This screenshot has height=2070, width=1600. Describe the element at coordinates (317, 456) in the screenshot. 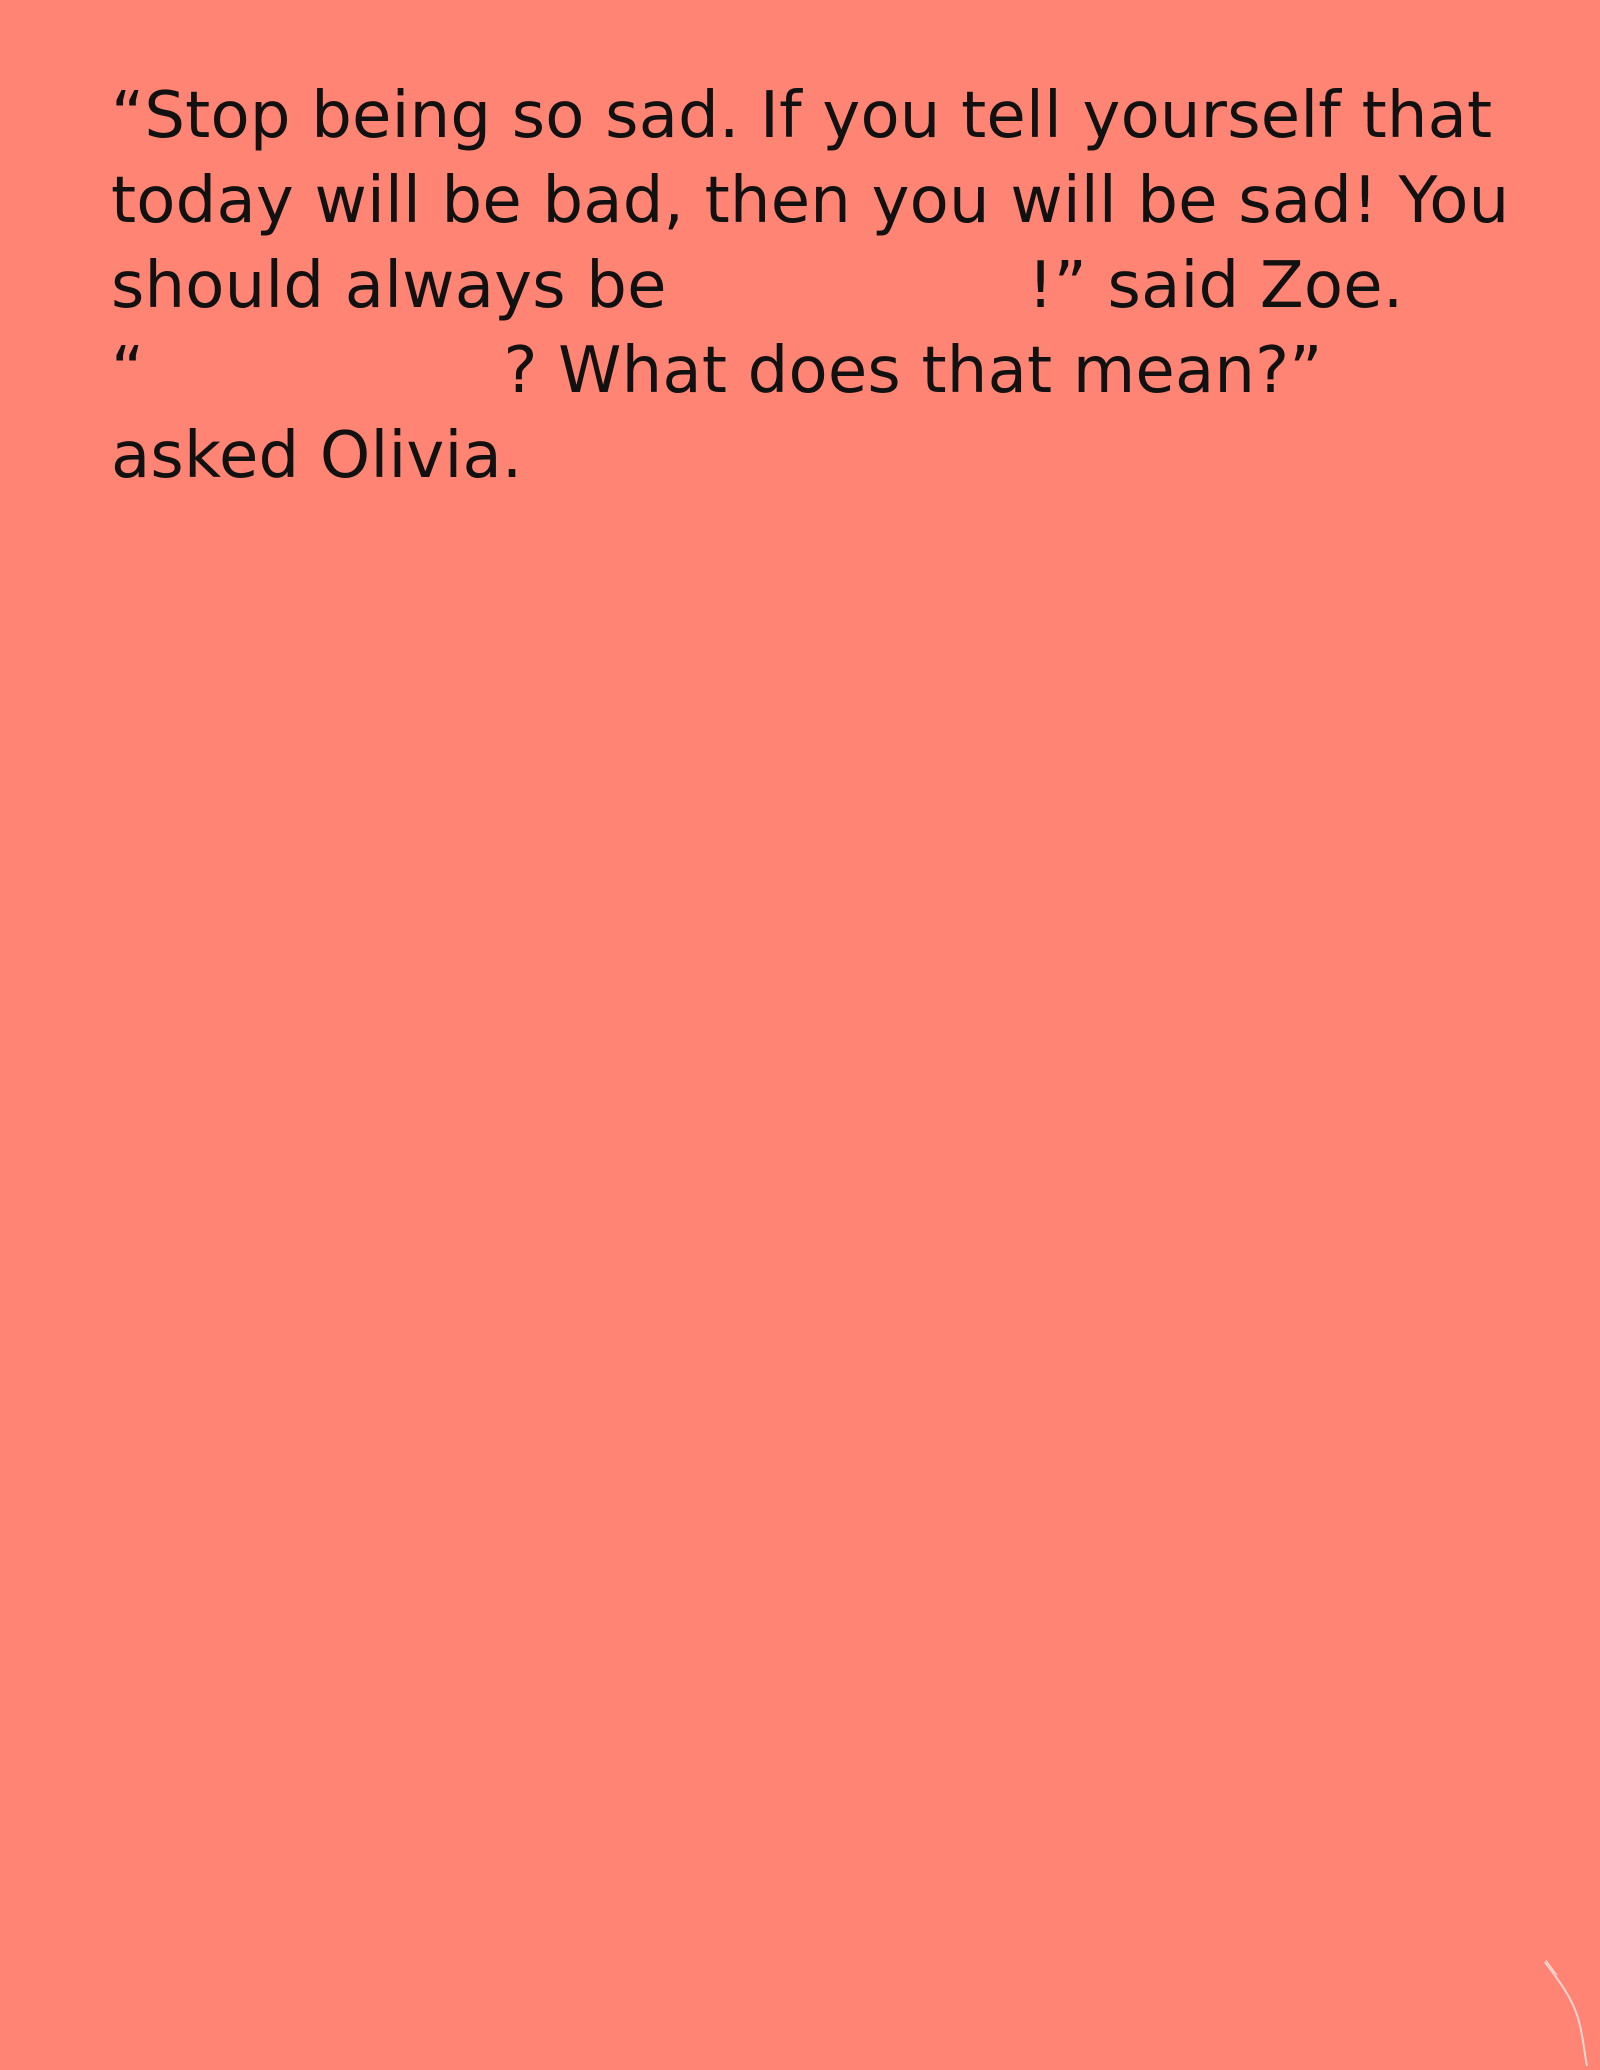

I see `story-line-5: asked Olivia.` at that location.